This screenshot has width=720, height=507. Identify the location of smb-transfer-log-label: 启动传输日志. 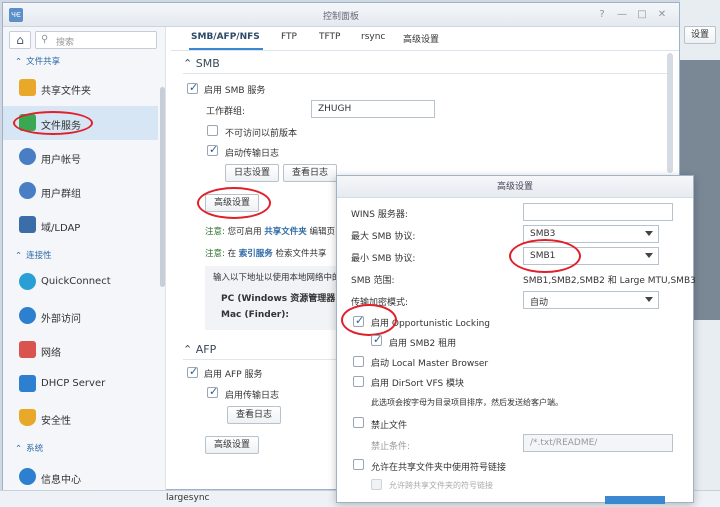
(252, 154).